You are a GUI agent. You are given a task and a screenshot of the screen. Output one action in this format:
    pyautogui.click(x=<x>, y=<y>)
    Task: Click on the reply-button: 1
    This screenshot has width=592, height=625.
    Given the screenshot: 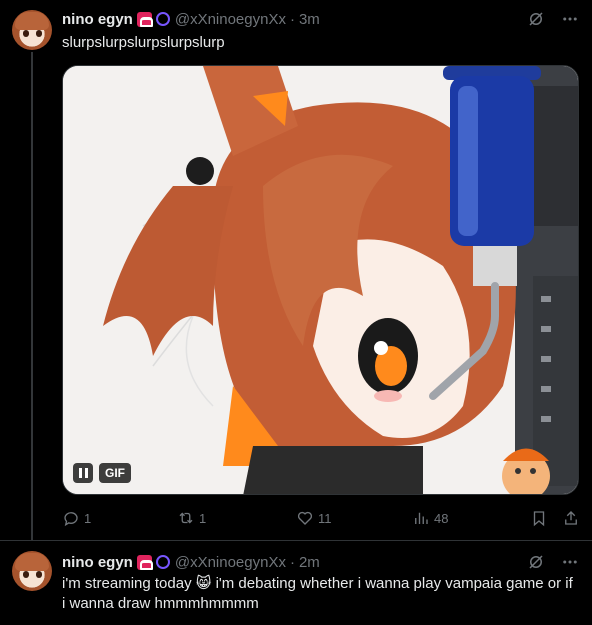 What is the action you would take?
    pyautogui.click(x=76, y=518)
    